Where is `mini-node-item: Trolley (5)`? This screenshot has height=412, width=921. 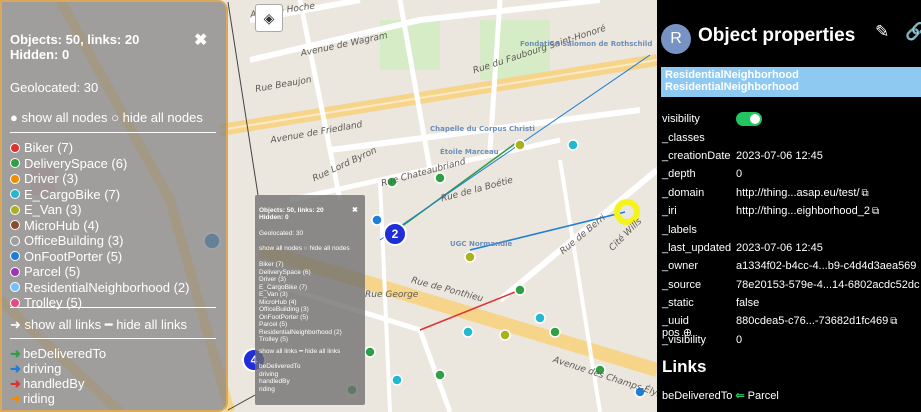 mini-node-item: Trolley (5) is located at coordinates (300, 340).